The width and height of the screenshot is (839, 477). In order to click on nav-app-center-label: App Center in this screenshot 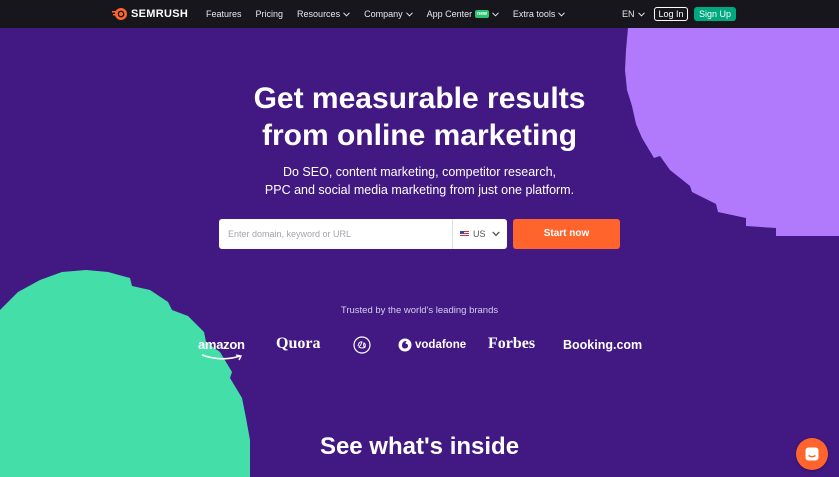, I will do `click(449, 14)`.